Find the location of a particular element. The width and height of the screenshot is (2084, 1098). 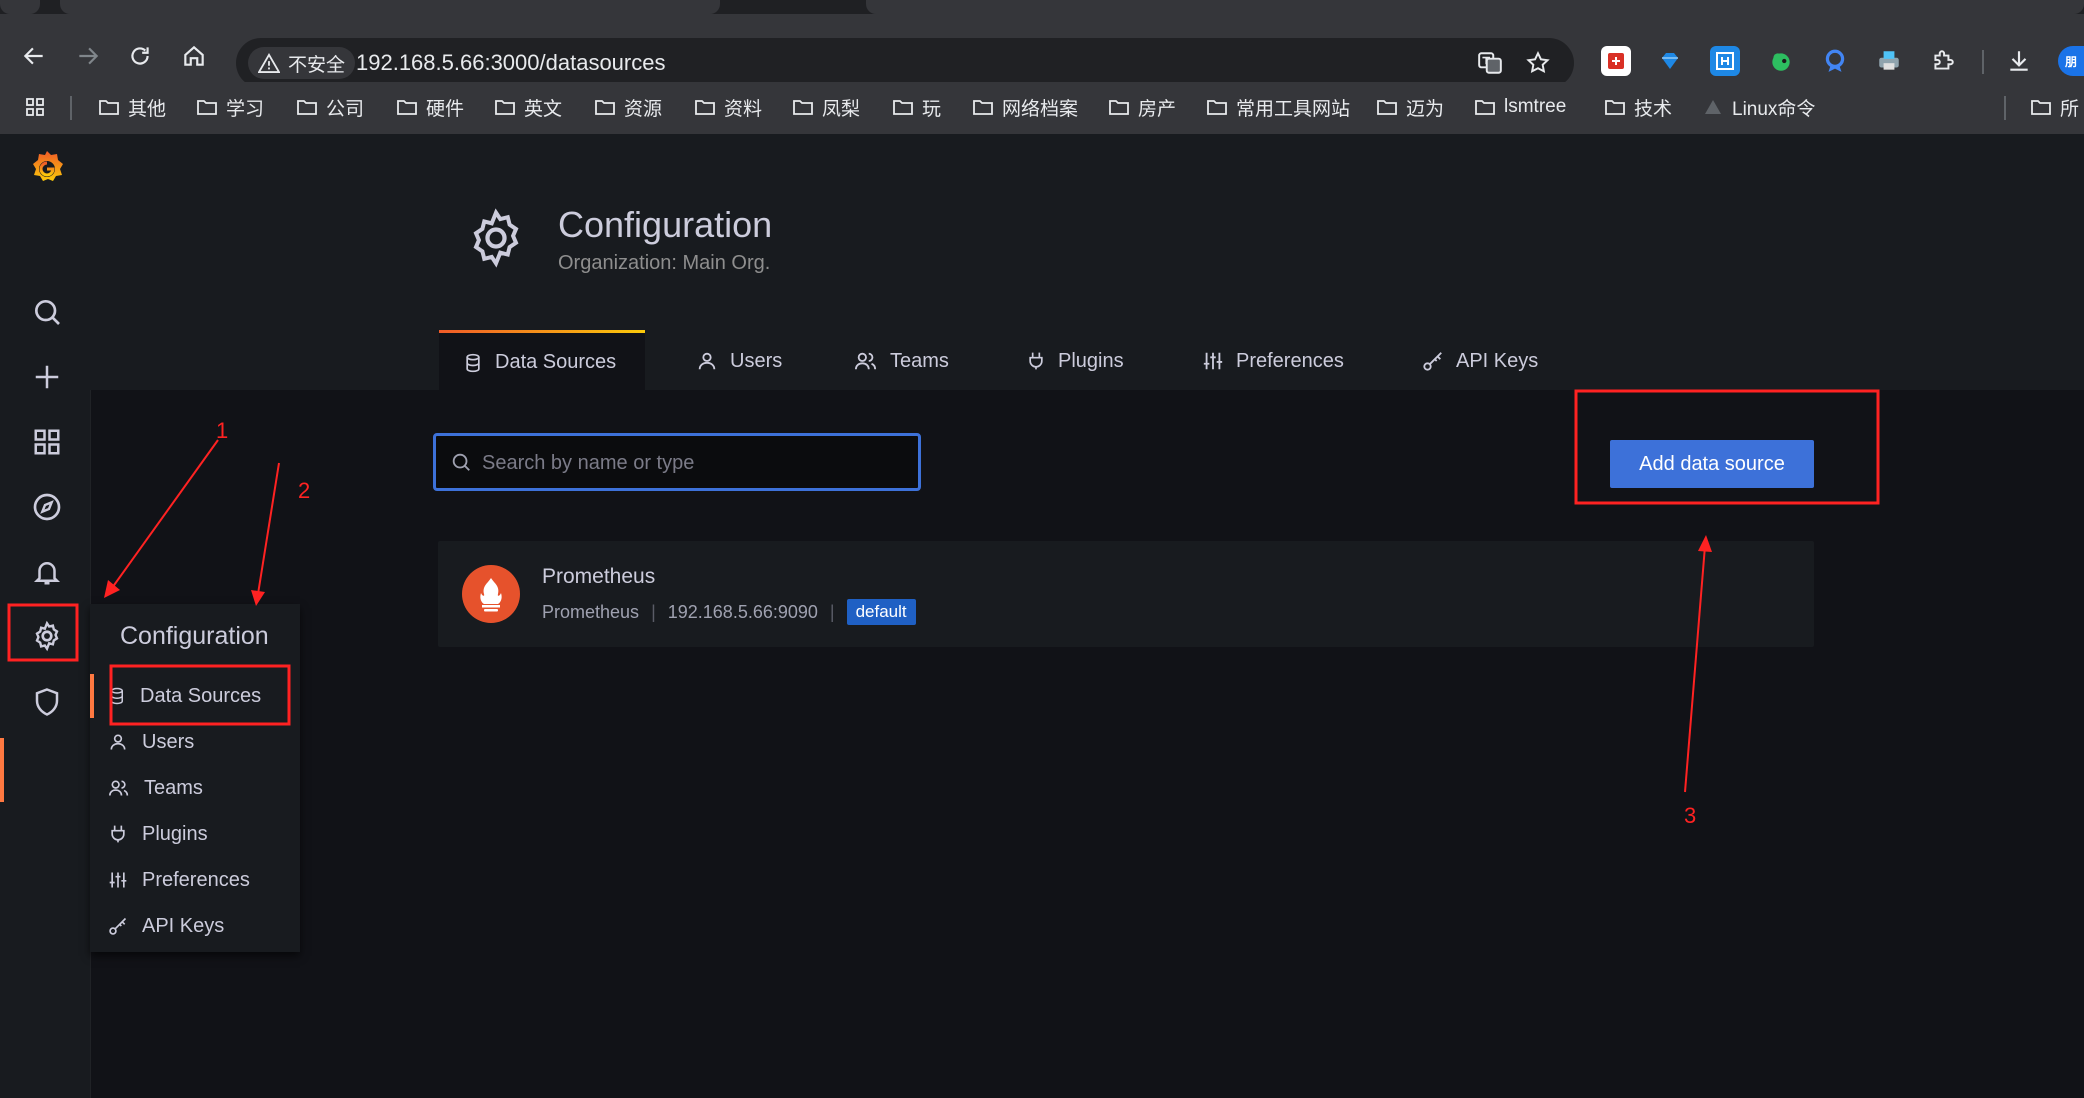

arrow-left-icon is located at coordinates (33, 56).